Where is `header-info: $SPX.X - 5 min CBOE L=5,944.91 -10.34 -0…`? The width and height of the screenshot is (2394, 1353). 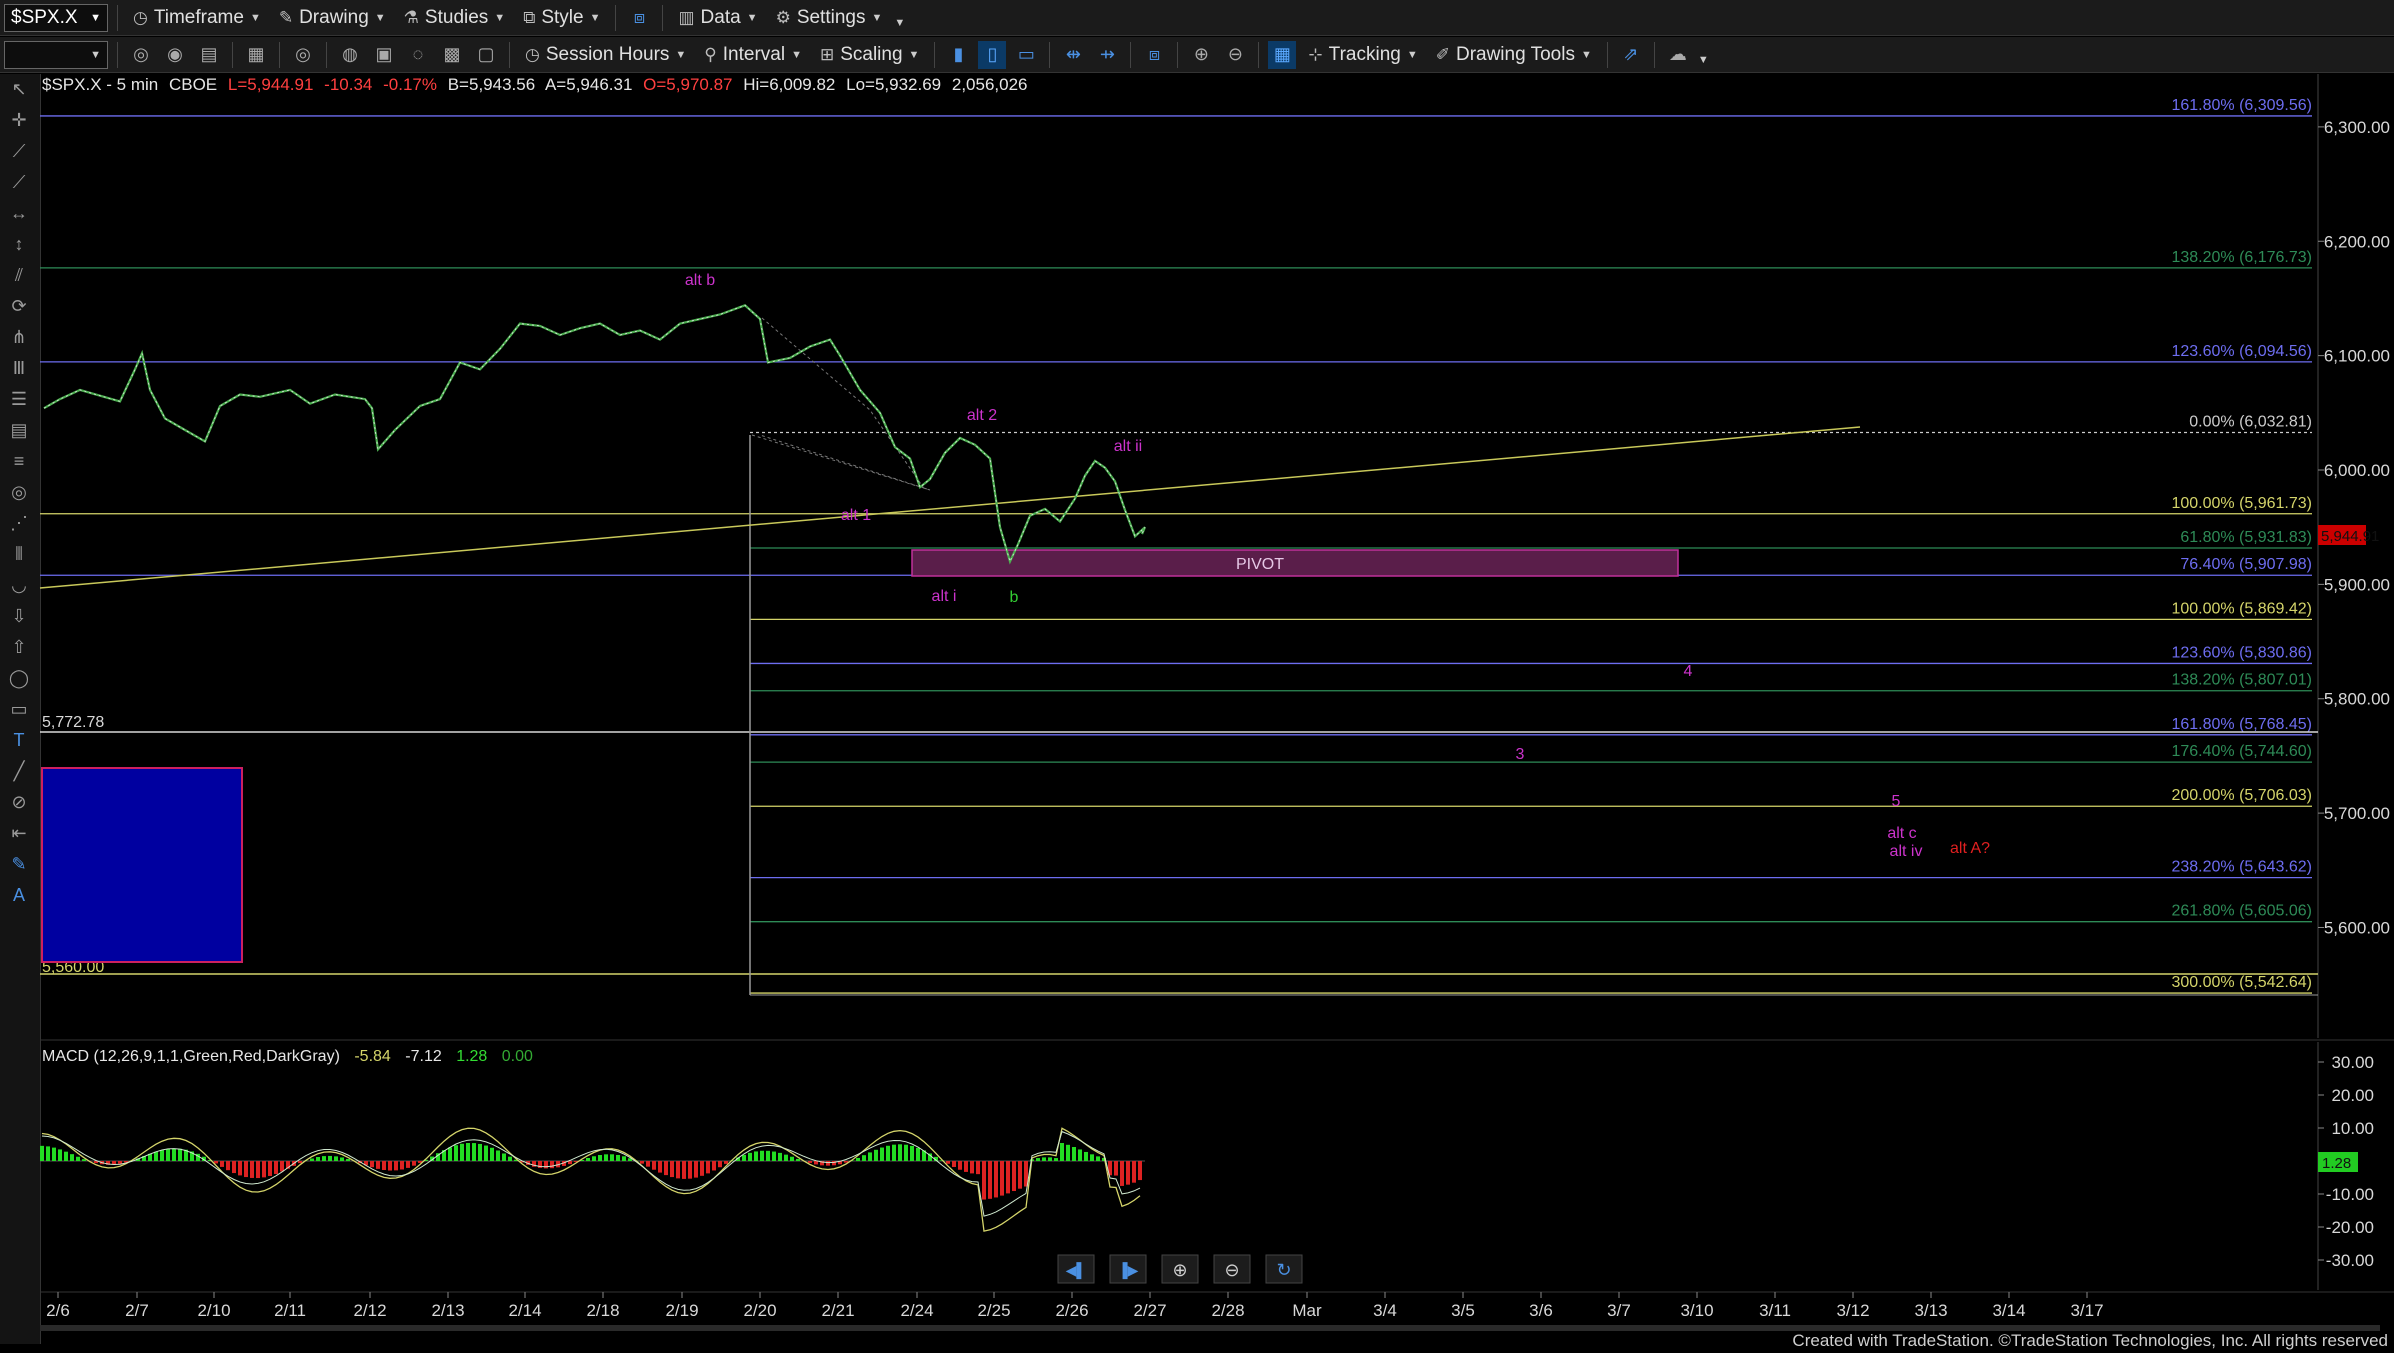
header-info: $SPX.X - 5 min CBOE L=5,944.91 -10.34 -0… is located at coordinates (535, 84).